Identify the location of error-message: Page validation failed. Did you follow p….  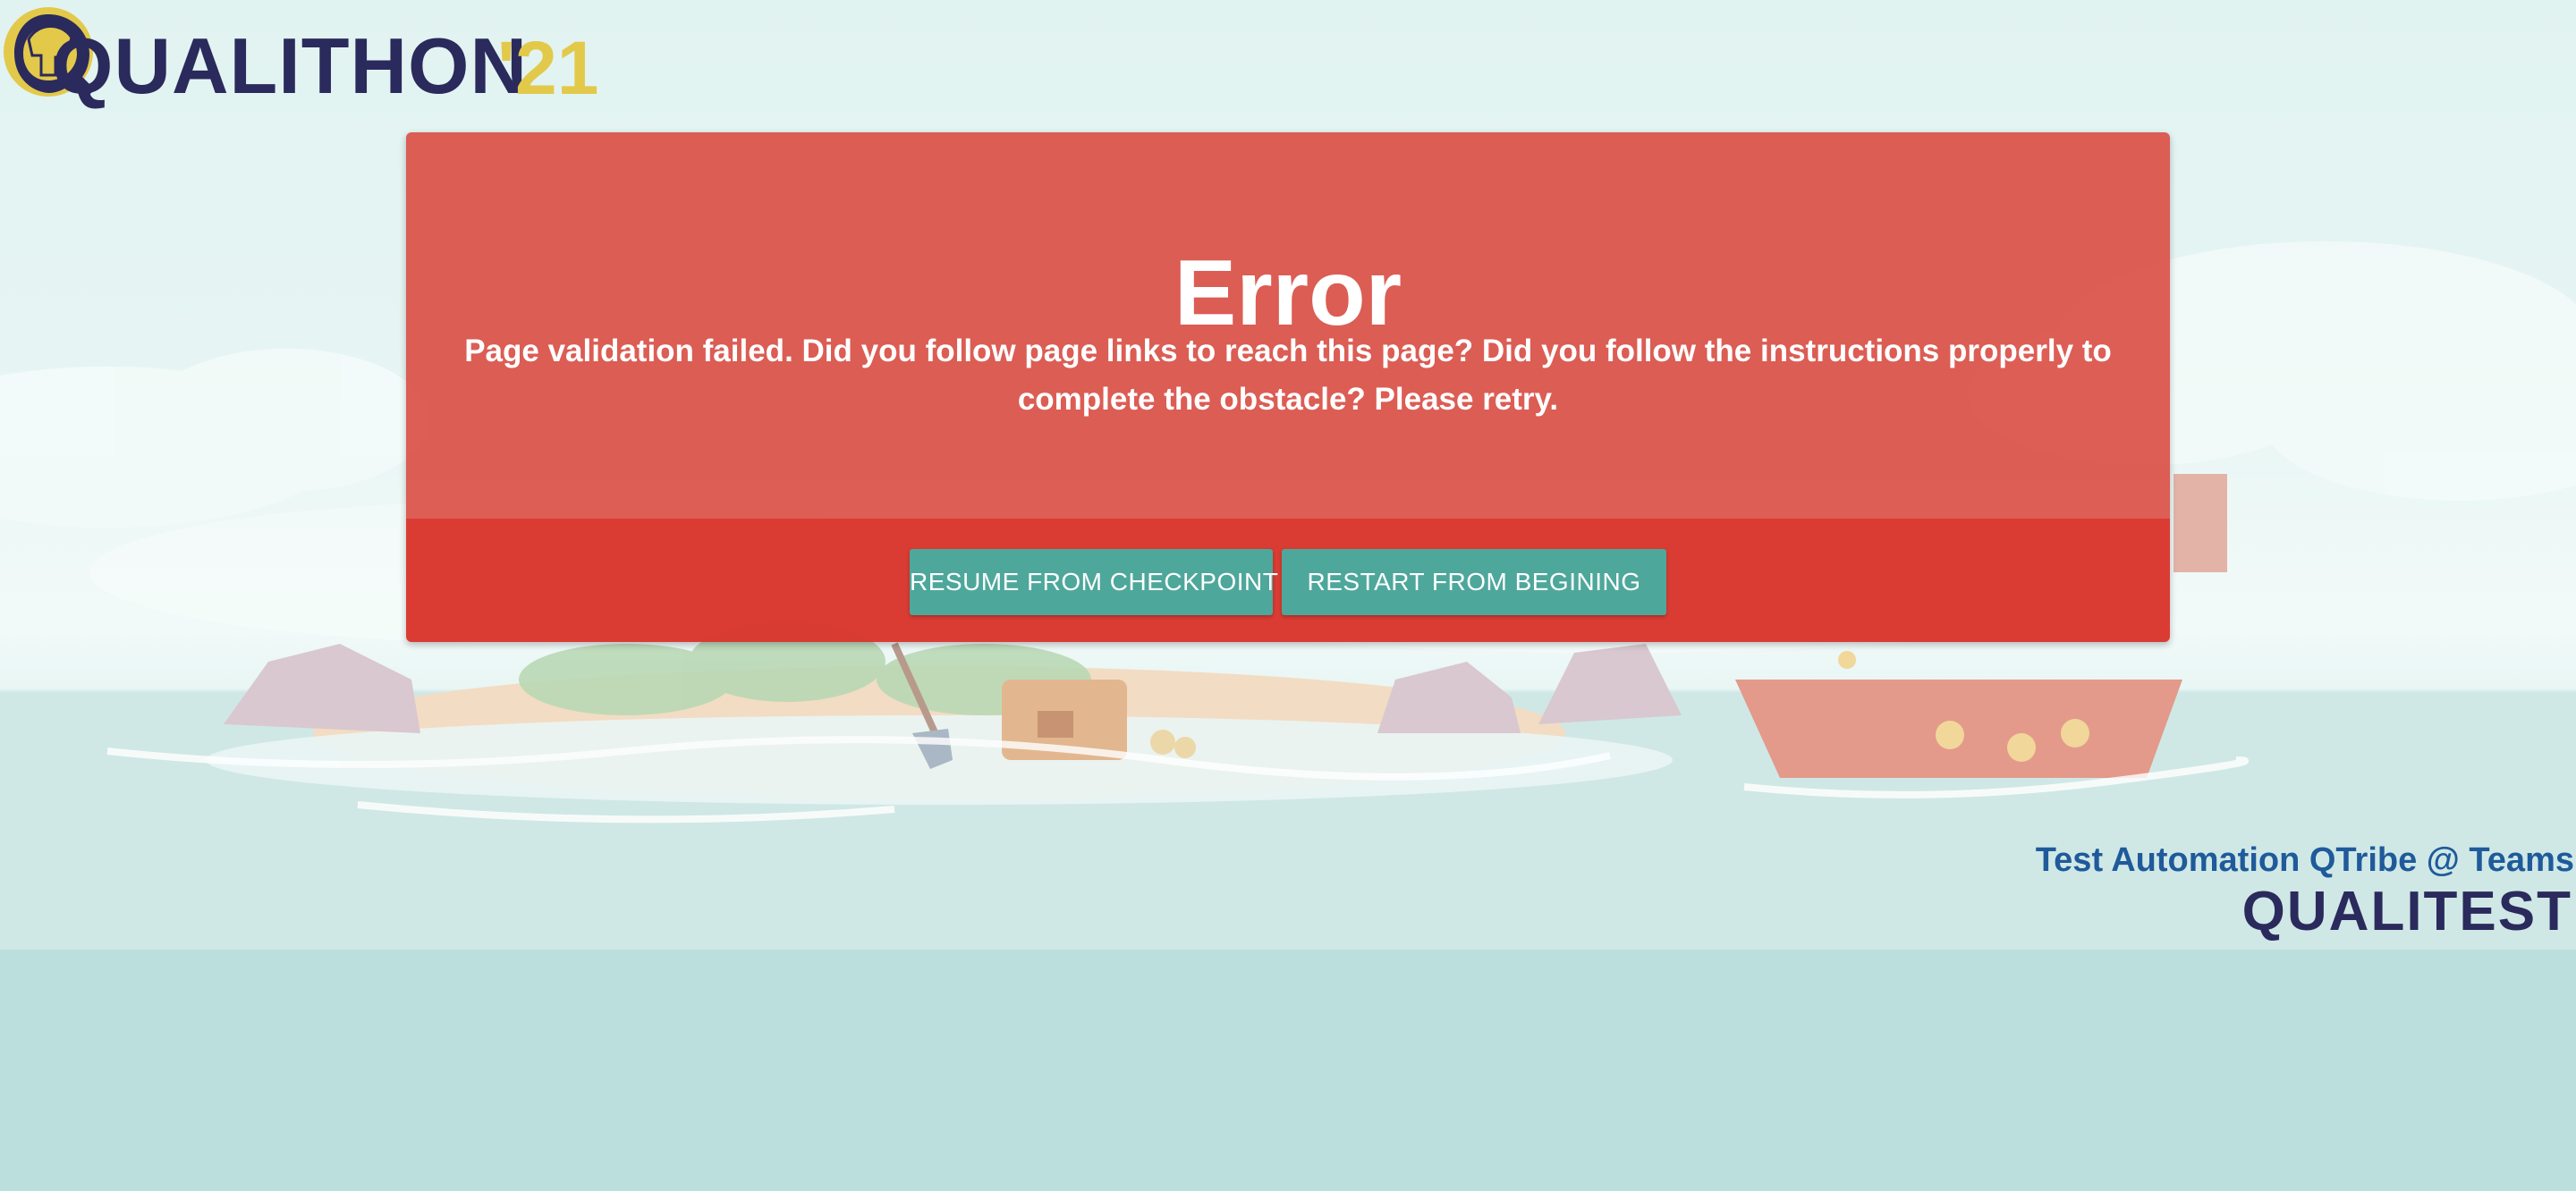
(1288, 375).